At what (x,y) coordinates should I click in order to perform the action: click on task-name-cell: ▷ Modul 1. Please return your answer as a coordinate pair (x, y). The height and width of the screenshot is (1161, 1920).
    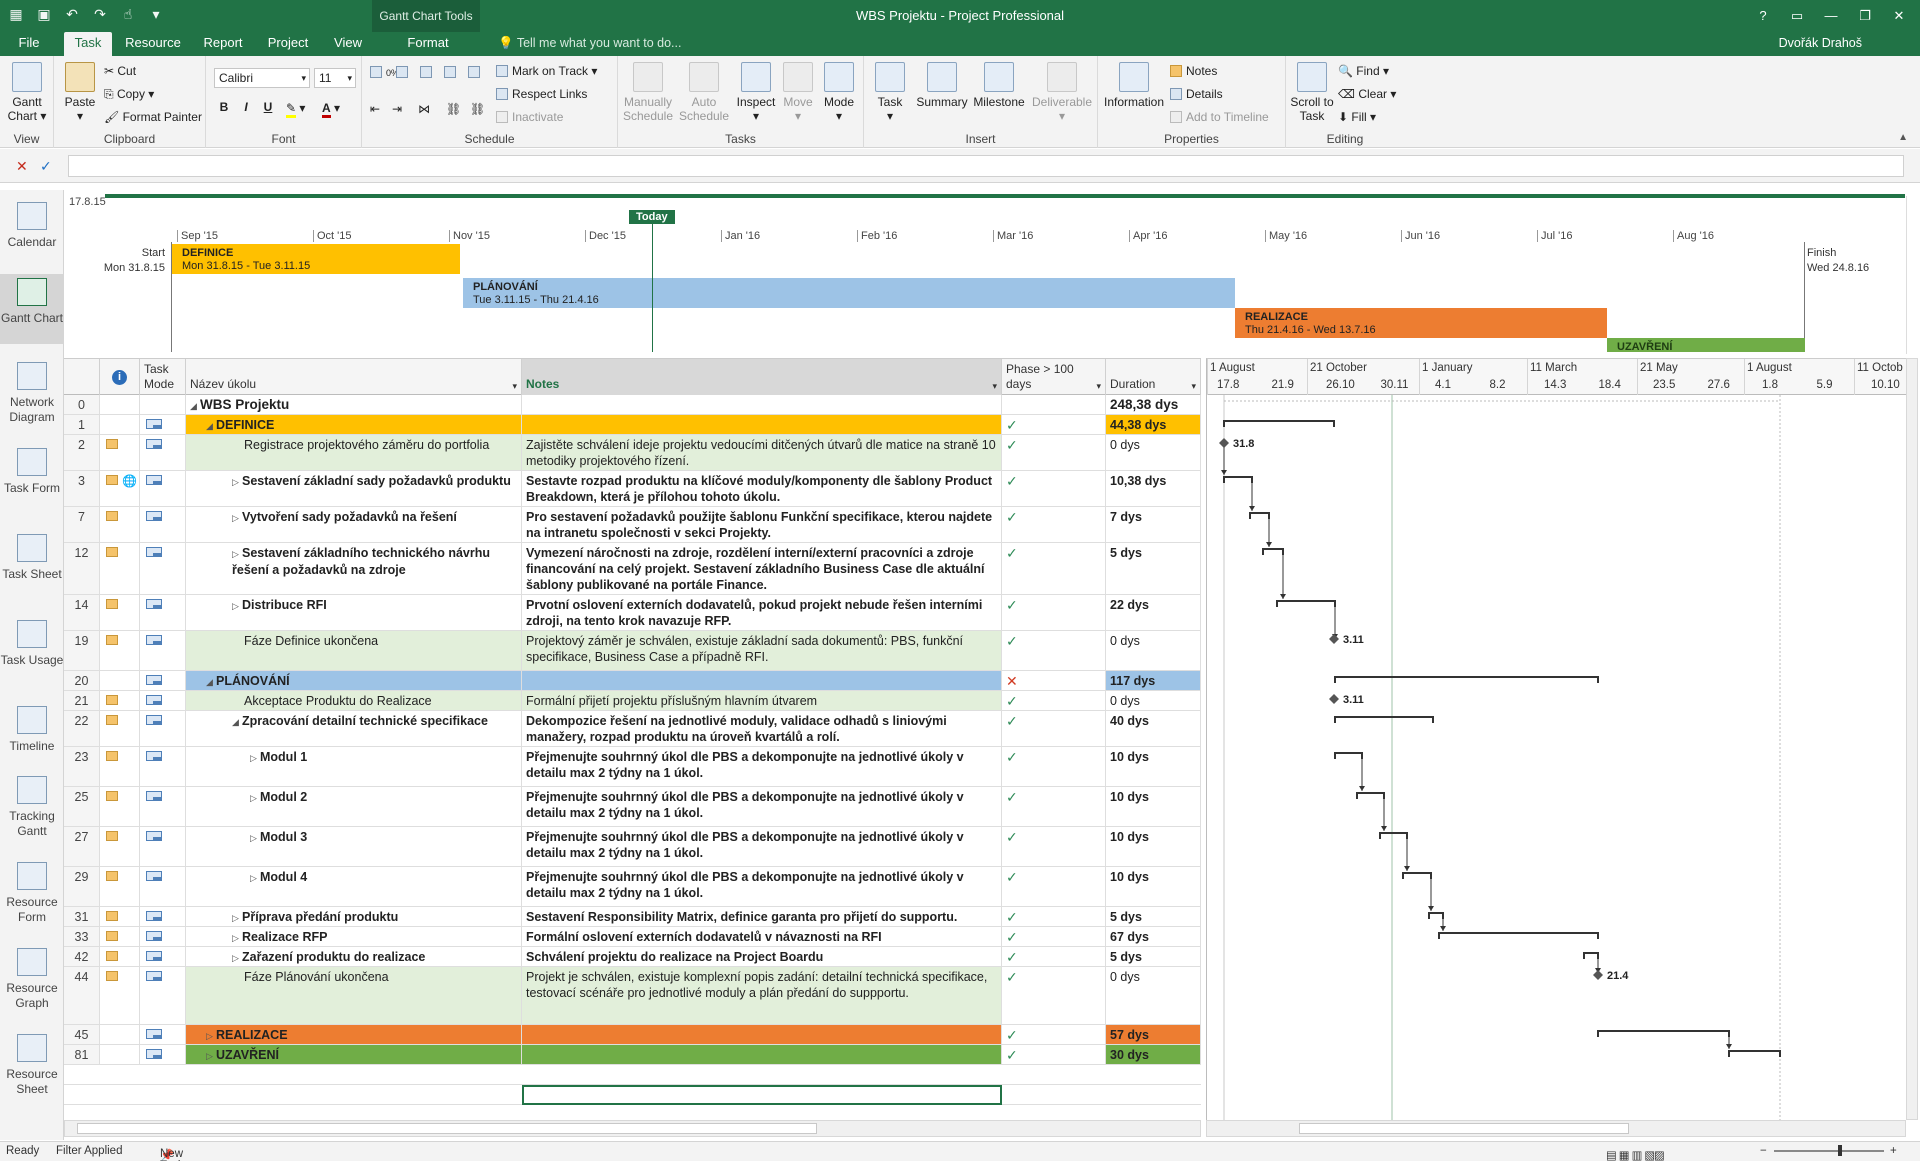
    Looking at the image, I should click on (354, 766).